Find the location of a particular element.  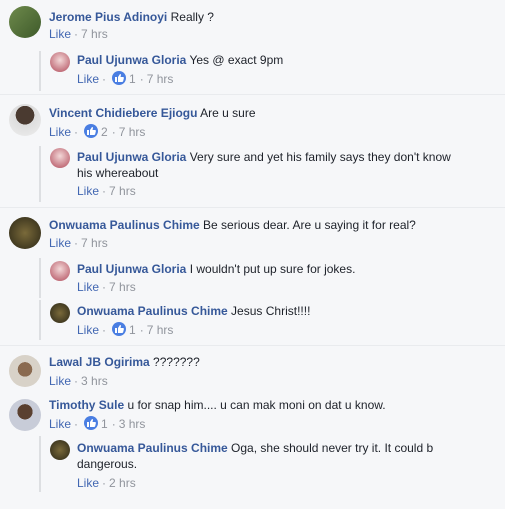

comment-text: Jesus Christ!!!! is located at coordinates (271, 311).